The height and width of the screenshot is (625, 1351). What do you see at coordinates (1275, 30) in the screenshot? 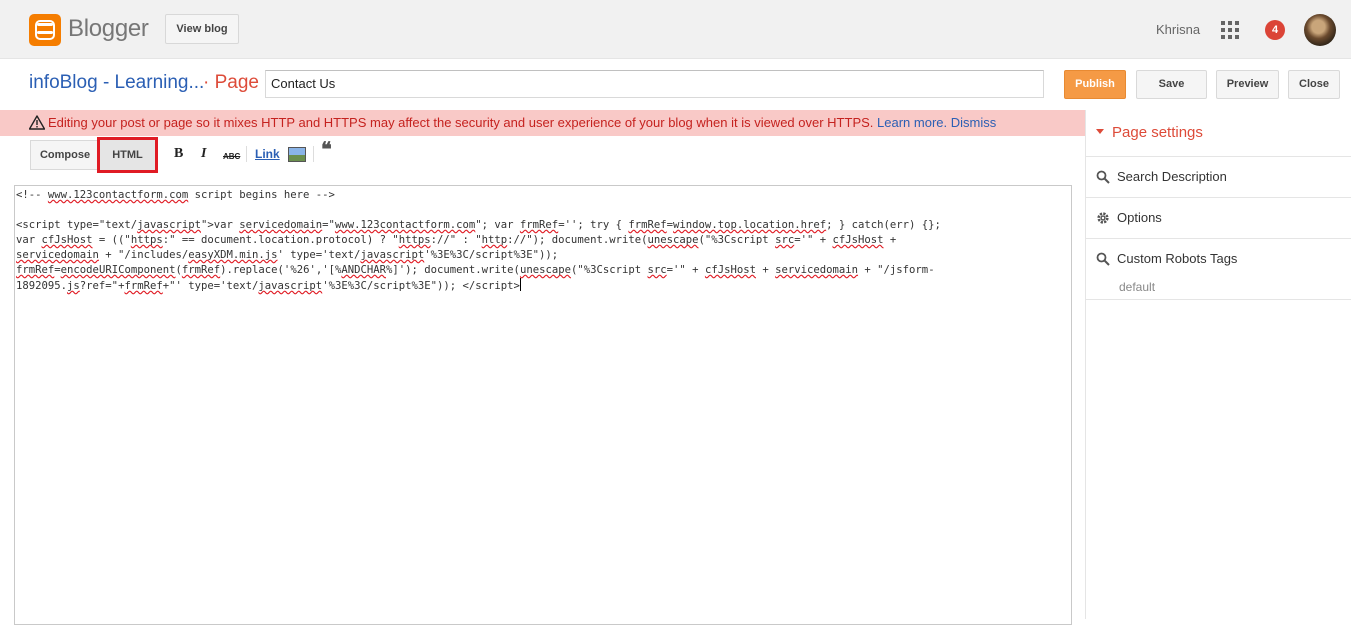
I see `notification-badge: 4` at bounding box center [1275, 30].